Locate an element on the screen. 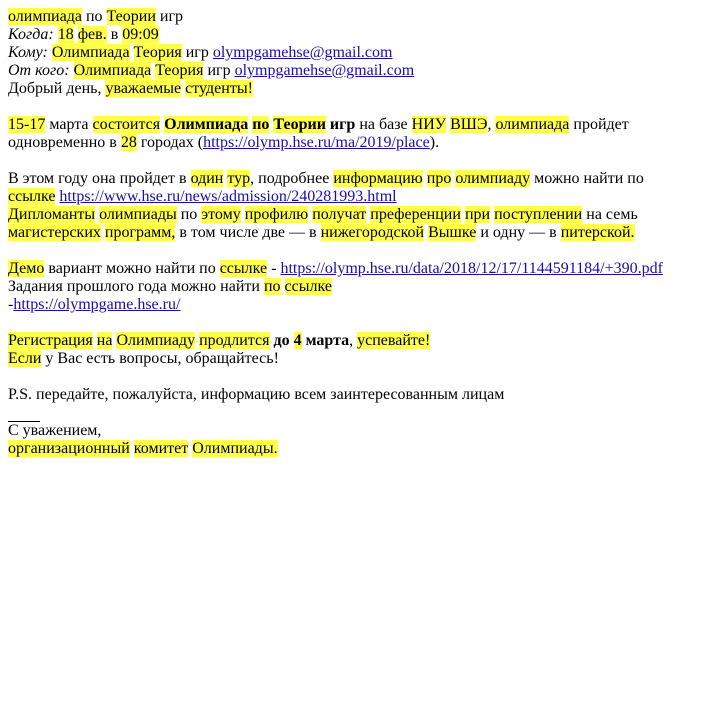 This screenshot has width=720, height=701. paragraph-demo-line-3: -https://olympgame.hse.ru/ is located at coordinates (358, 305).